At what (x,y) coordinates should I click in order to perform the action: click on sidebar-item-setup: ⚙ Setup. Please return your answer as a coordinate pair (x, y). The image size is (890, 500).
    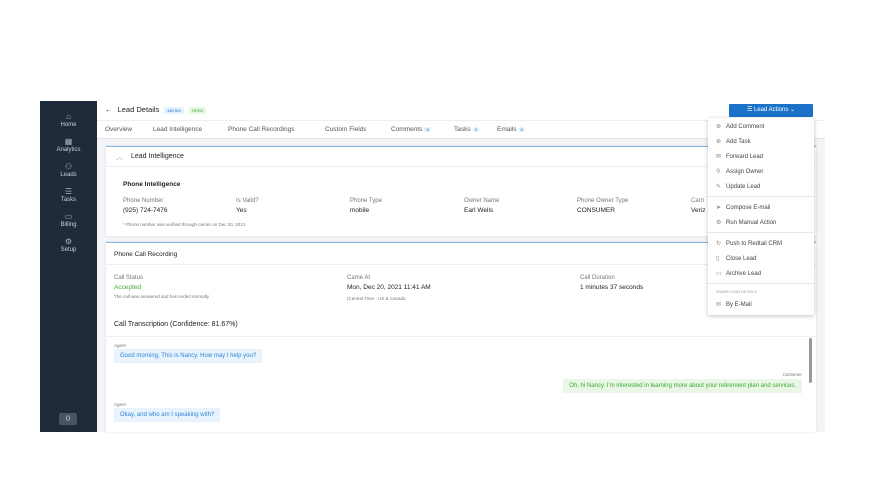
    Looking at the image, I should click on (68, 245).